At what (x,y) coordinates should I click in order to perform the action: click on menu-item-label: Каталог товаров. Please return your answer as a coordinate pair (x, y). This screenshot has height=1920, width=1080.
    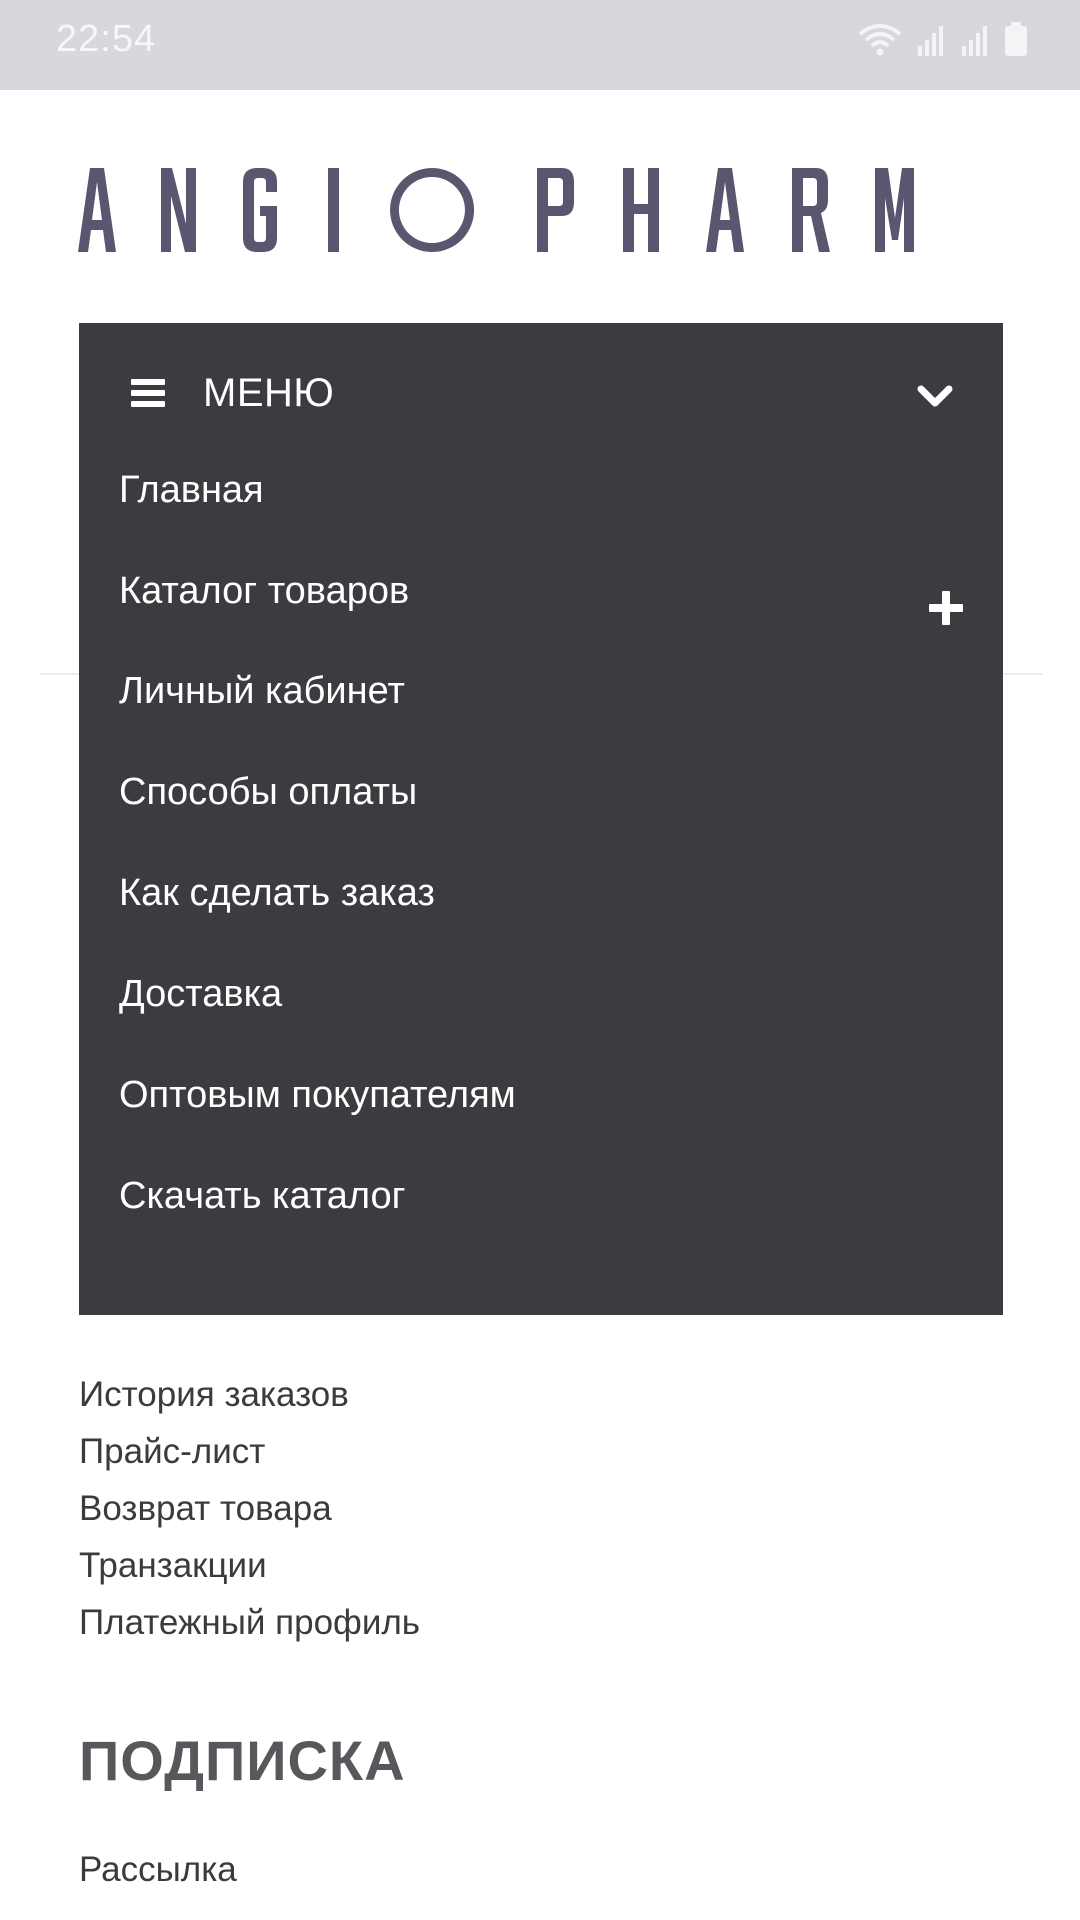
    Looking at the image, I should click on (264, 591).